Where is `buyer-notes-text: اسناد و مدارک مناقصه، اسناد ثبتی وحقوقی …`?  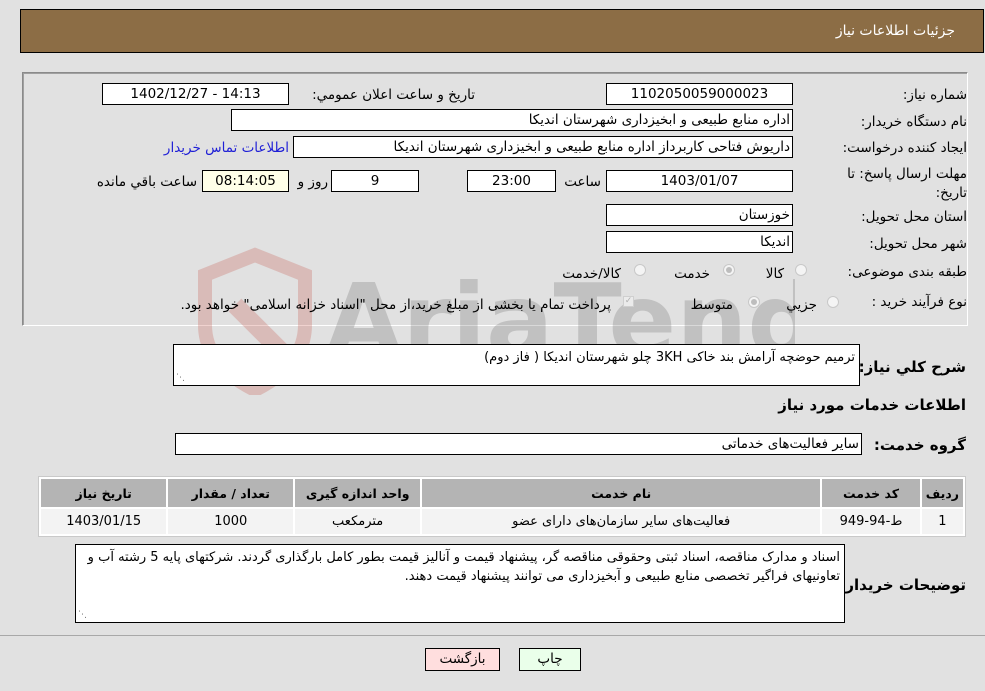
buyer-notes-text: اسناد و مدارک مناقصه، اسناد ثبتی وحقوقی … is located at coordinates (463, 567).